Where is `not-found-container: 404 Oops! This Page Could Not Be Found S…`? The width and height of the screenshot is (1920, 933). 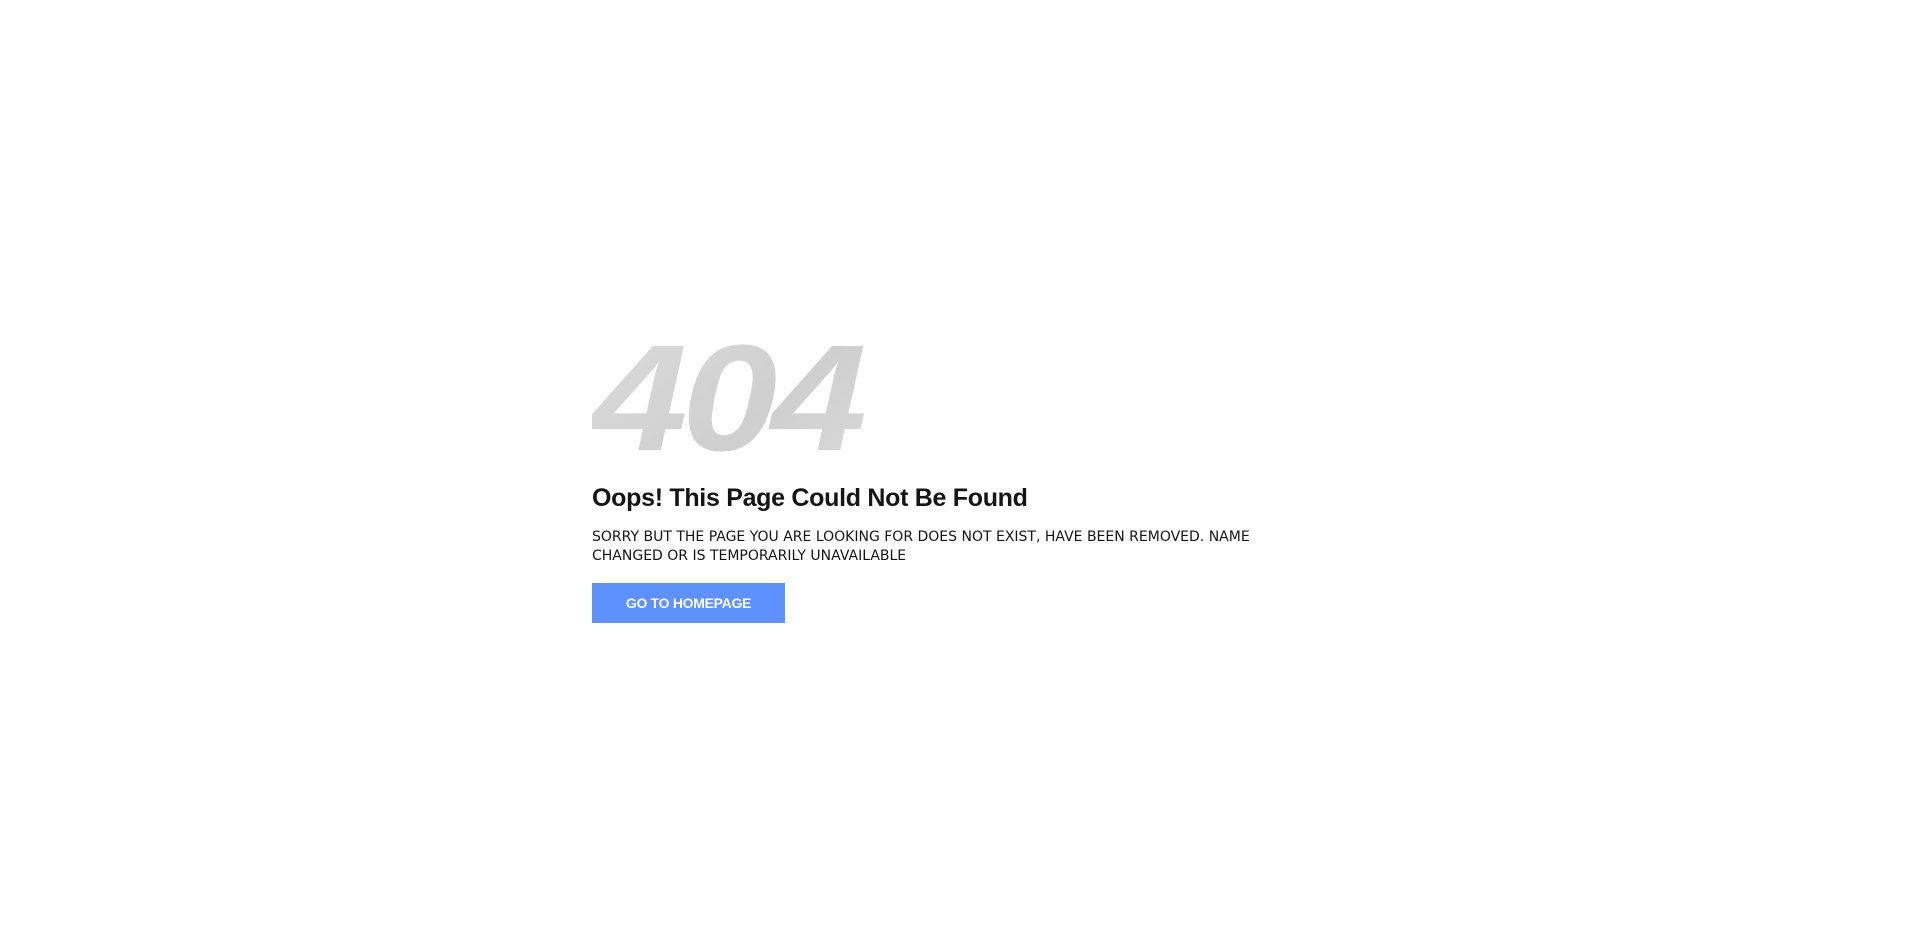 not-found-container: 404 Oops! This Page Could Not Be Found S… is located at coordinates (952, 472).